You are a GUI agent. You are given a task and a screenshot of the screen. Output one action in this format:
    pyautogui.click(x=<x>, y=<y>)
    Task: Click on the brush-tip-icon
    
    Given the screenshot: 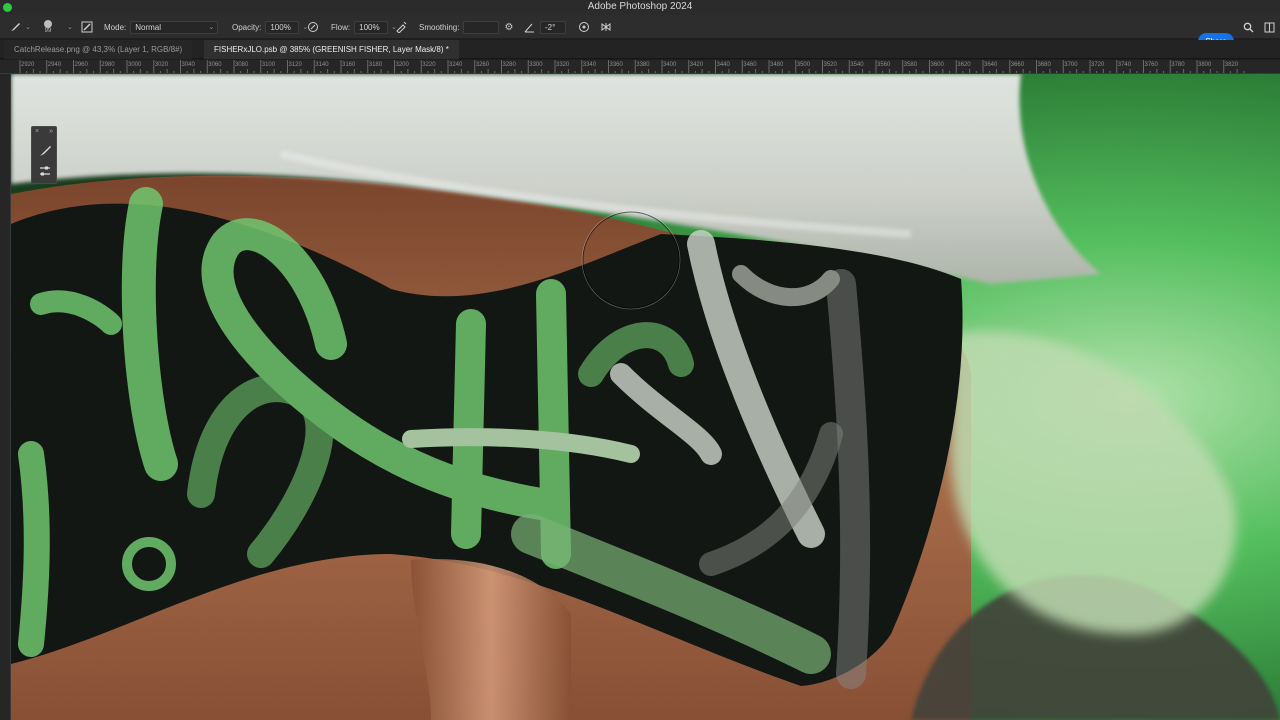 What is the action you would take?
    pyautogui.click(x=48, y=23)
    